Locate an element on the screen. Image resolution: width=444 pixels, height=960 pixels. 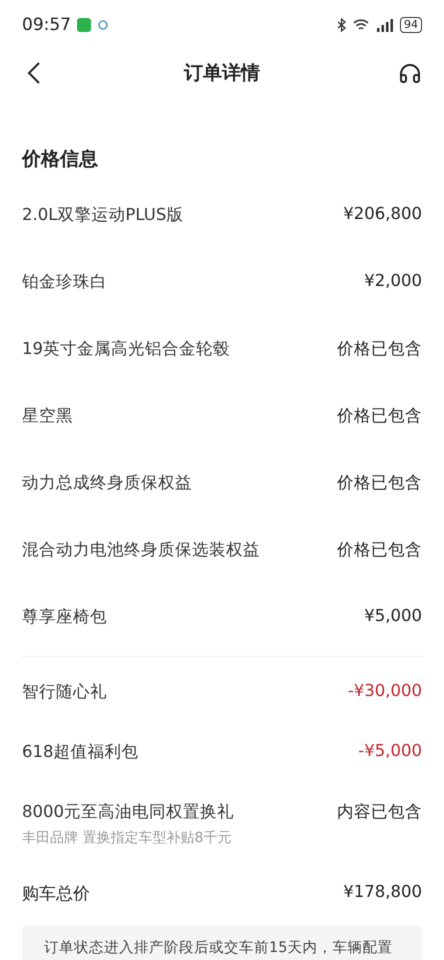
item-price: ¥5,000 is located at coordinates (393, 615).